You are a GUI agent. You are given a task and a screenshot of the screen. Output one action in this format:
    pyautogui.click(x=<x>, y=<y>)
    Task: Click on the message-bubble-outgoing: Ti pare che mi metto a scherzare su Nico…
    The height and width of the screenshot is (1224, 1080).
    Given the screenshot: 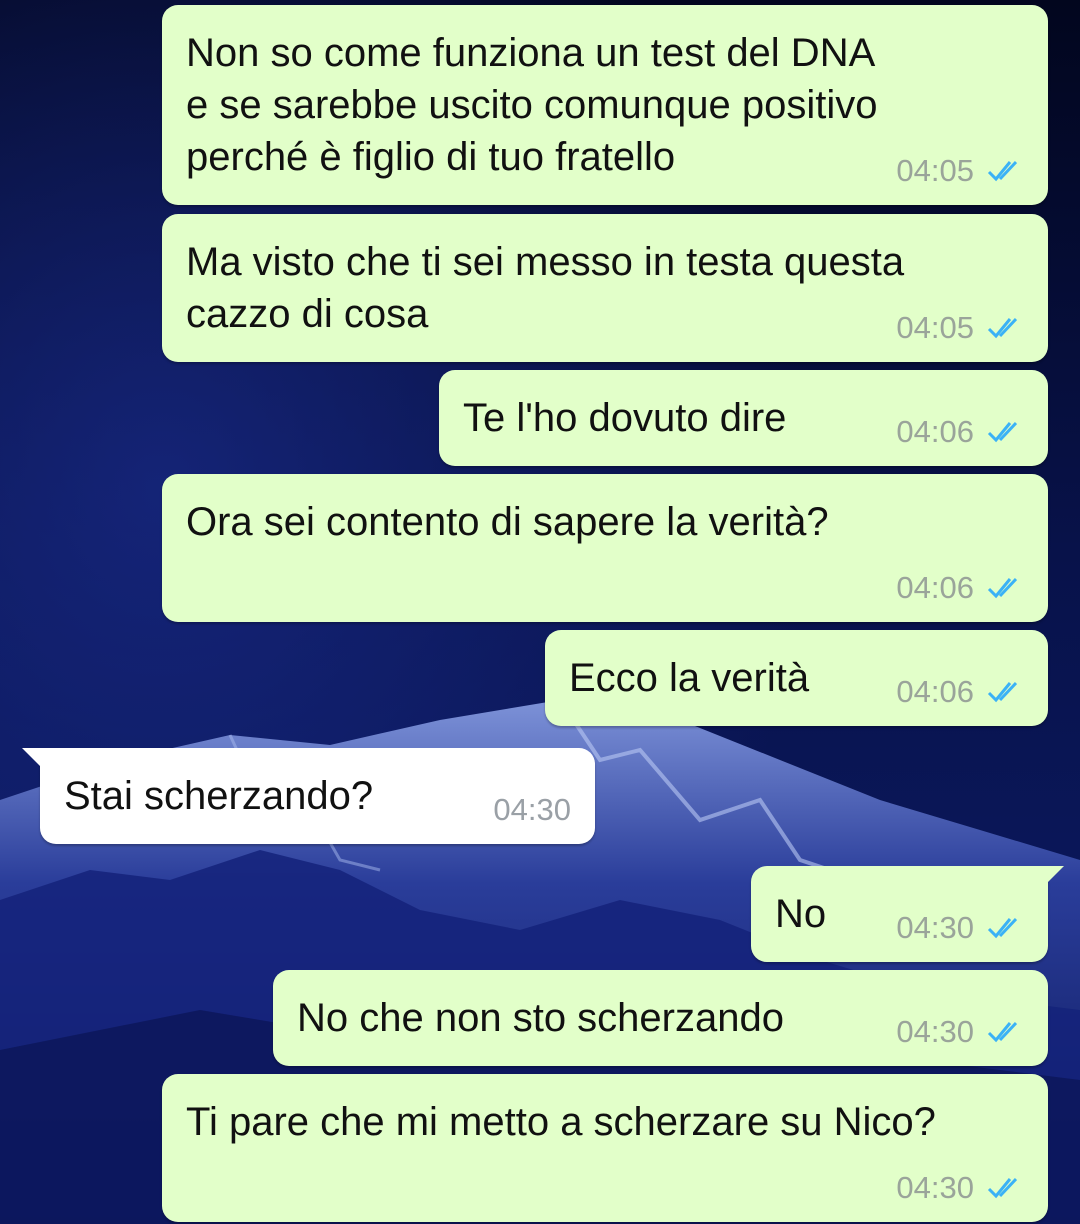 What is the action you would take?
    pyautogui.click(x=605, y=1148)
    